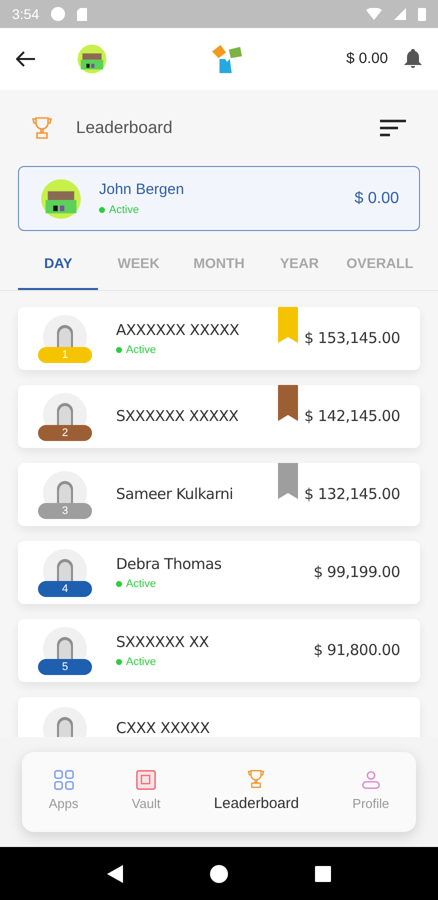  Describe the element at coordinates (227, 59) in the screenshot. I see `logo-icon` at that location.